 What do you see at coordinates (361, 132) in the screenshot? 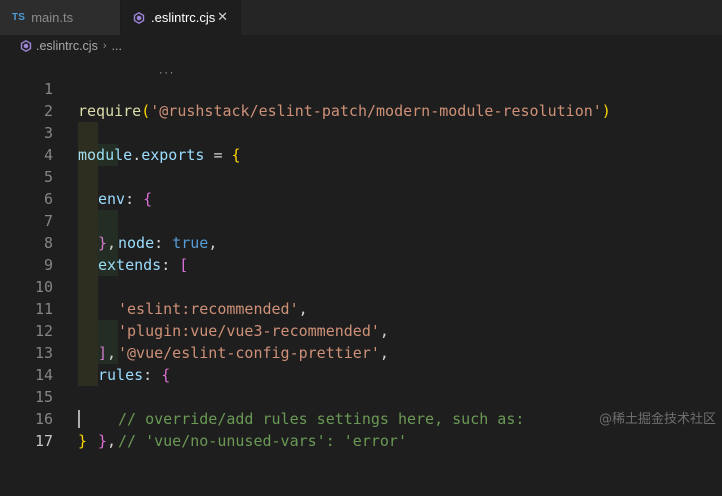
I see `code-line: 3 module.exports = {` at bounding box center [361, 132].